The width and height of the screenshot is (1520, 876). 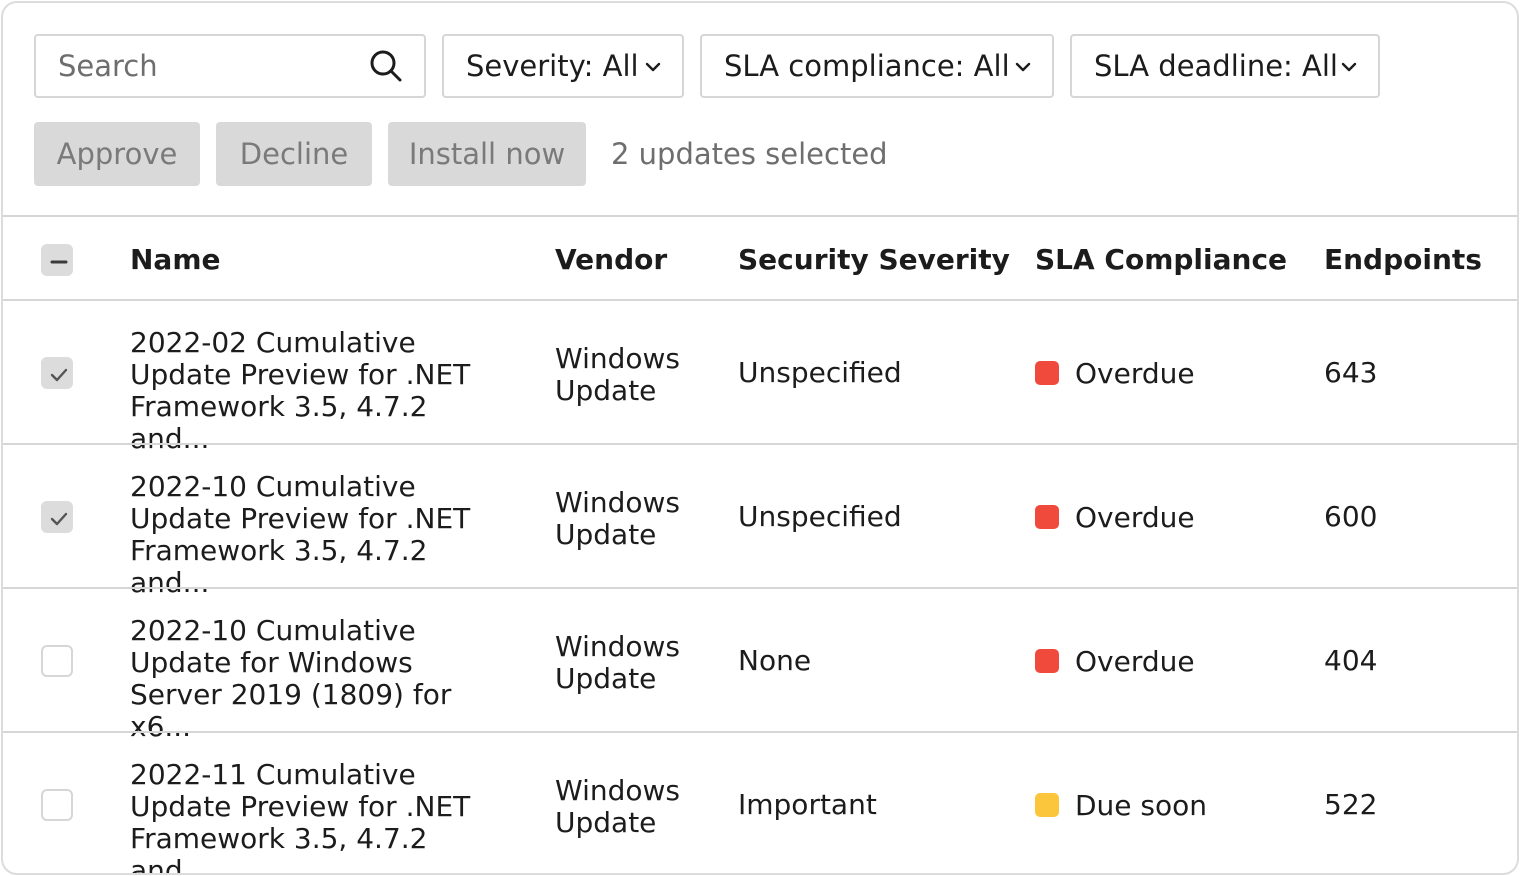 I want to click on sla-compliance-filter-dropdown: SLA compliance: All, so click(x=877, y=66).